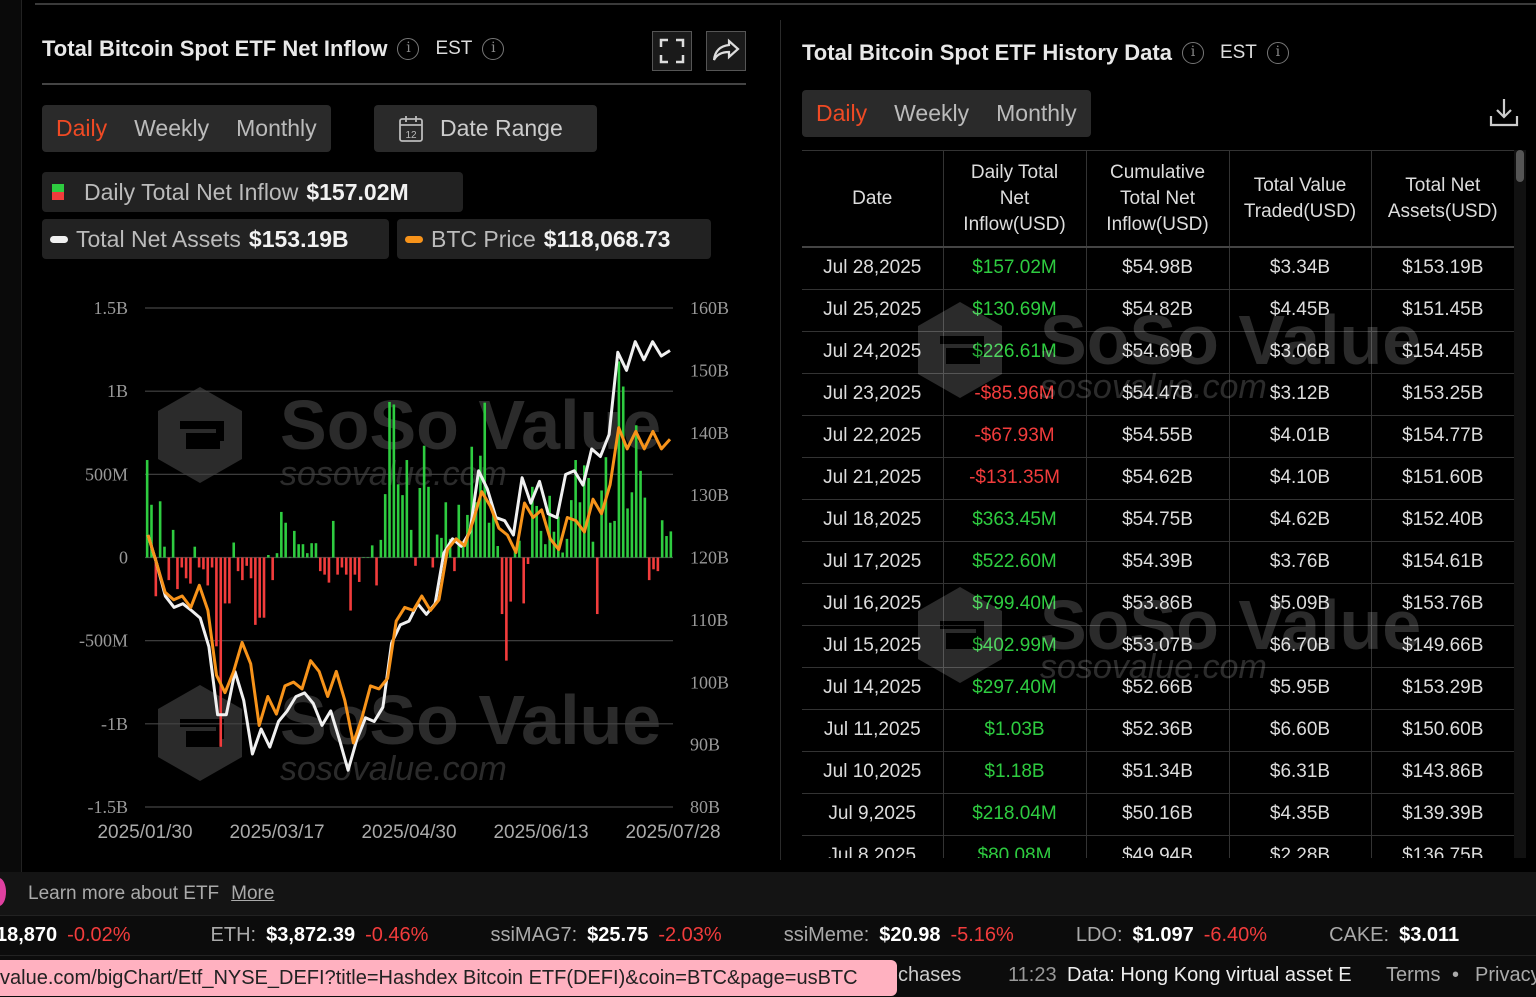  What do you see at coordinates (1015, 814) in the screenshot?
I see `net-inflow-cell: $218.04M` at bounding box center [1015, 814].